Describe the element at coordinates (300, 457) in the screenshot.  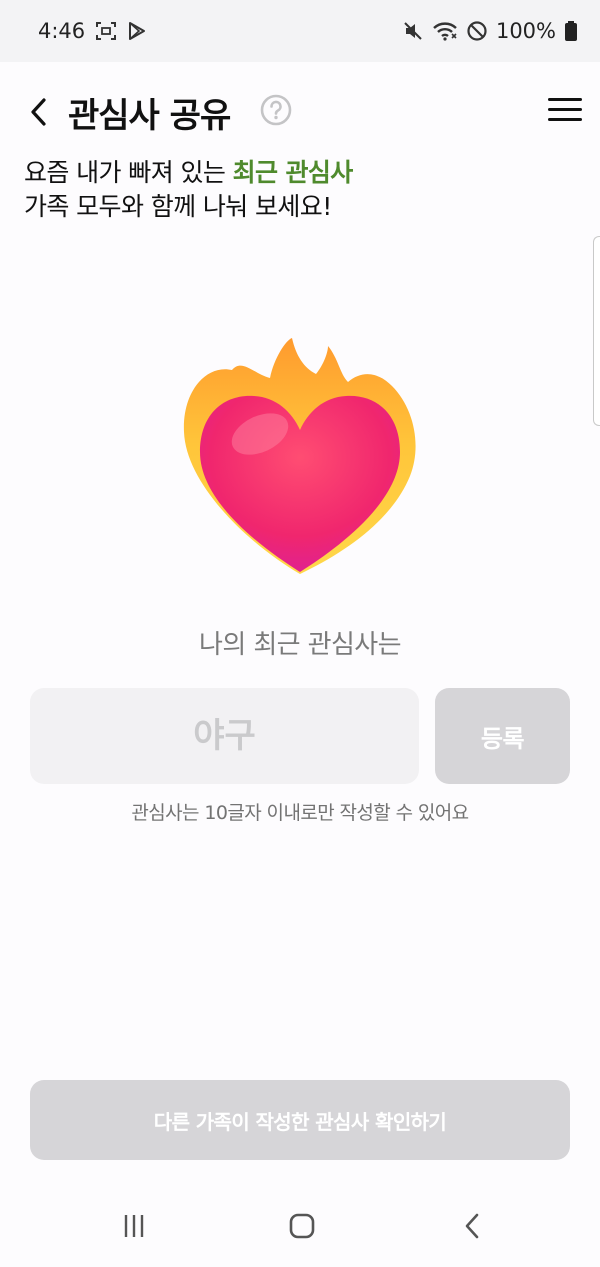
I see `heart-on-fire-icon` at that location.